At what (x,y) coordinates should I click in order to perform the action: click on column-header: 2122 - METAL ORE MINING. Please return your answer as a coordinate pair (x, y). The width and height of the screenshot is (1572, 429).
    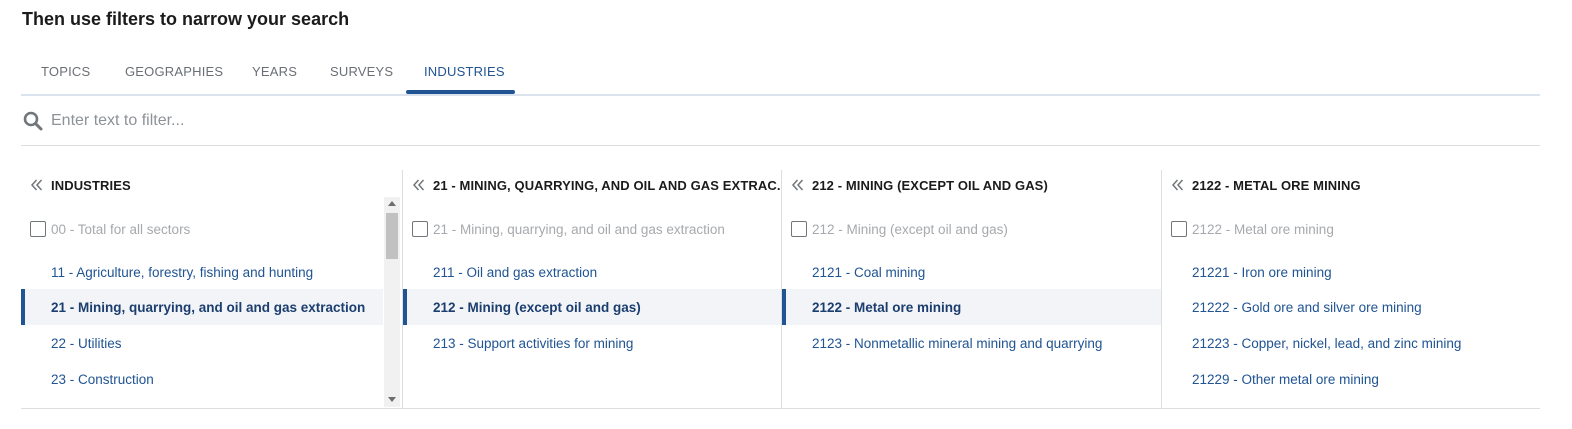
    Looking at the image, I should click on (1266, 185).